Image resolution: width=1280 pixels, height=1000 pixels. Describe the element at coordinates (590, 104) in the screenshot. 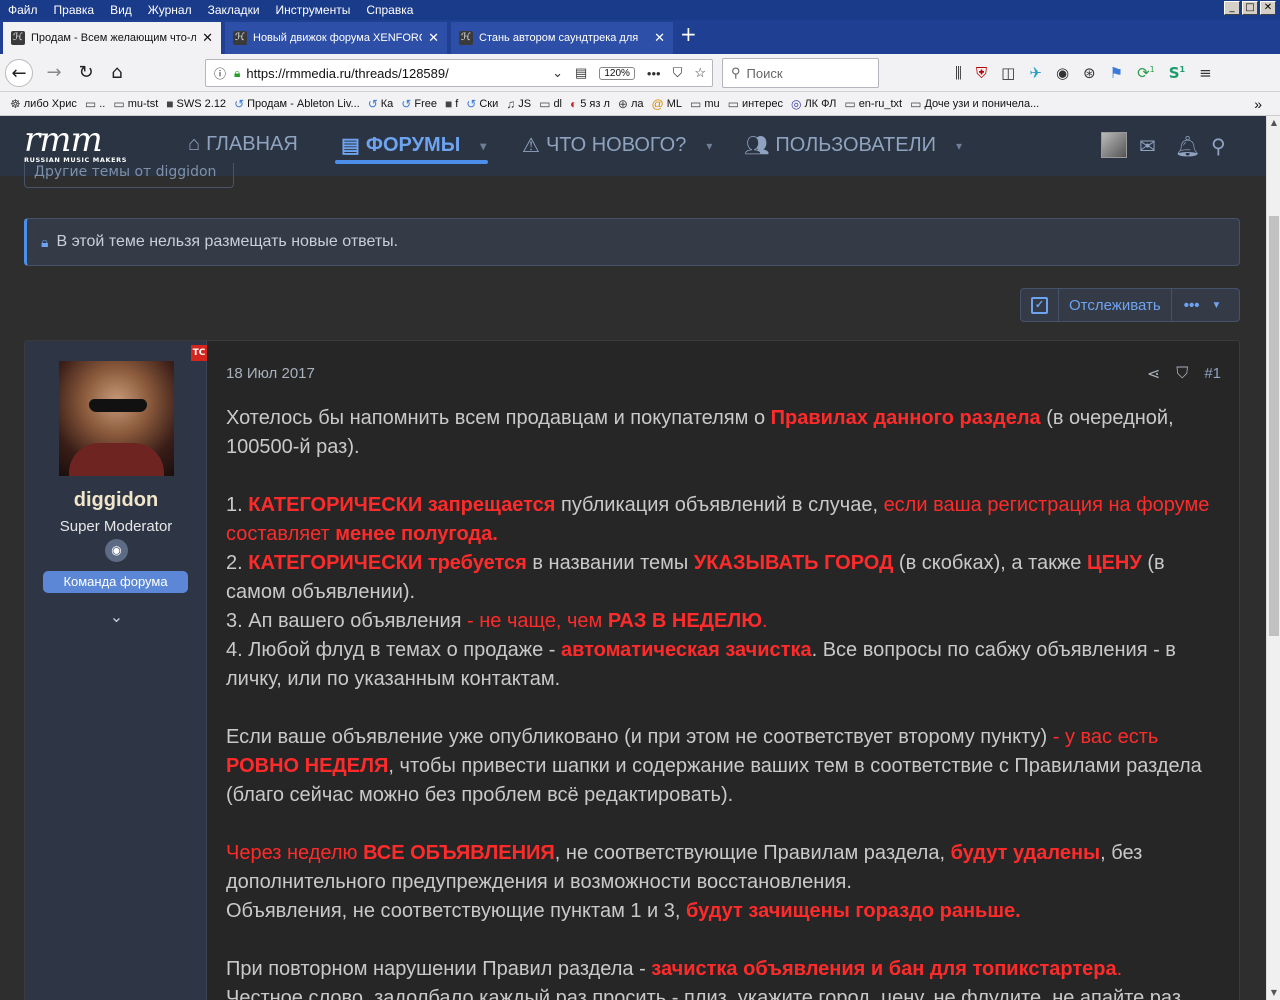

I see `bookmark-item: ◐ 5 яз л` at that location.